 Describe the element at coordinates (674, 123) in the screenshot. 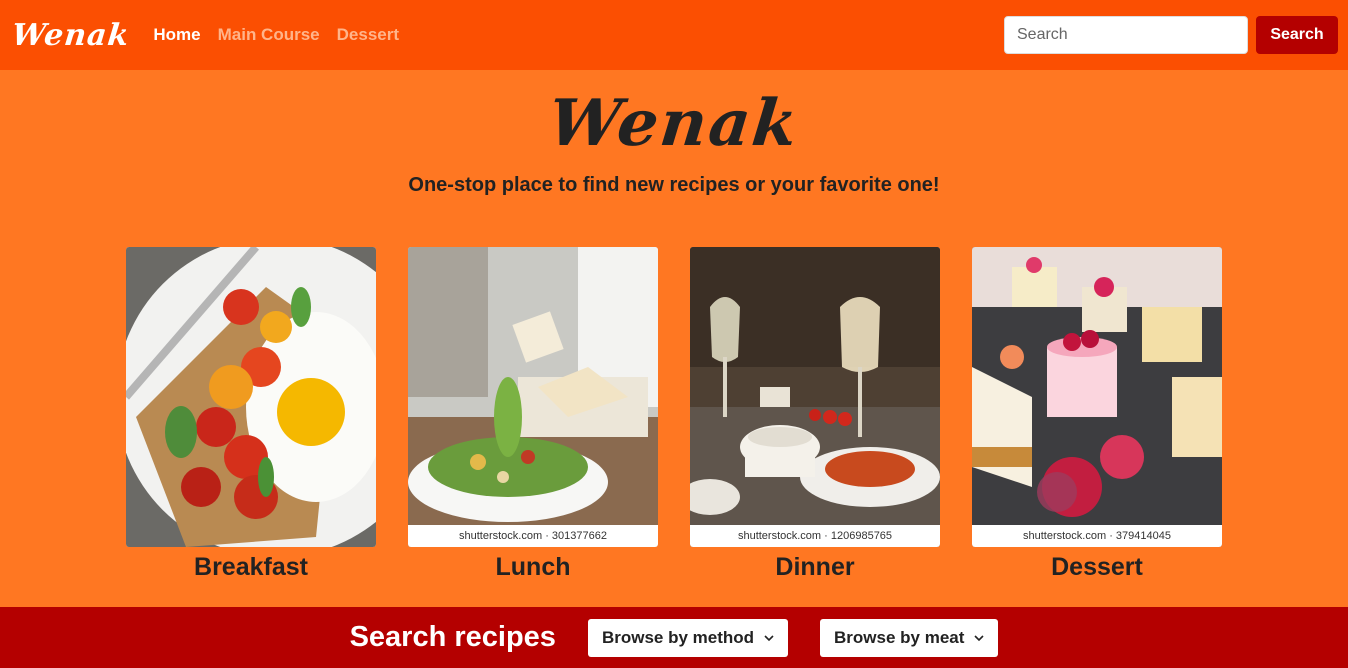

I see `hero-title: Wenak` at that location.